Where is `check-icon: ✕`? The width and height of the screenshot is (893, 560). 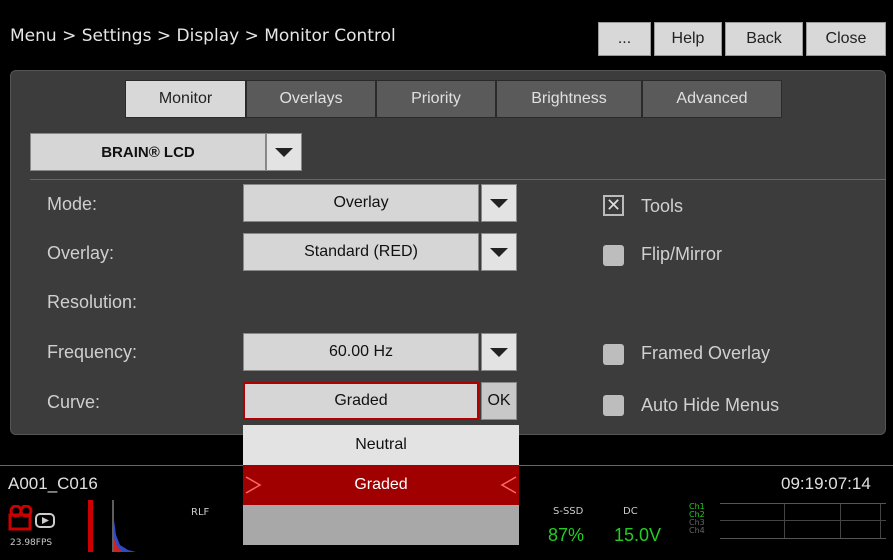
check-icon: ✕ is located at coordinates (613, 205).